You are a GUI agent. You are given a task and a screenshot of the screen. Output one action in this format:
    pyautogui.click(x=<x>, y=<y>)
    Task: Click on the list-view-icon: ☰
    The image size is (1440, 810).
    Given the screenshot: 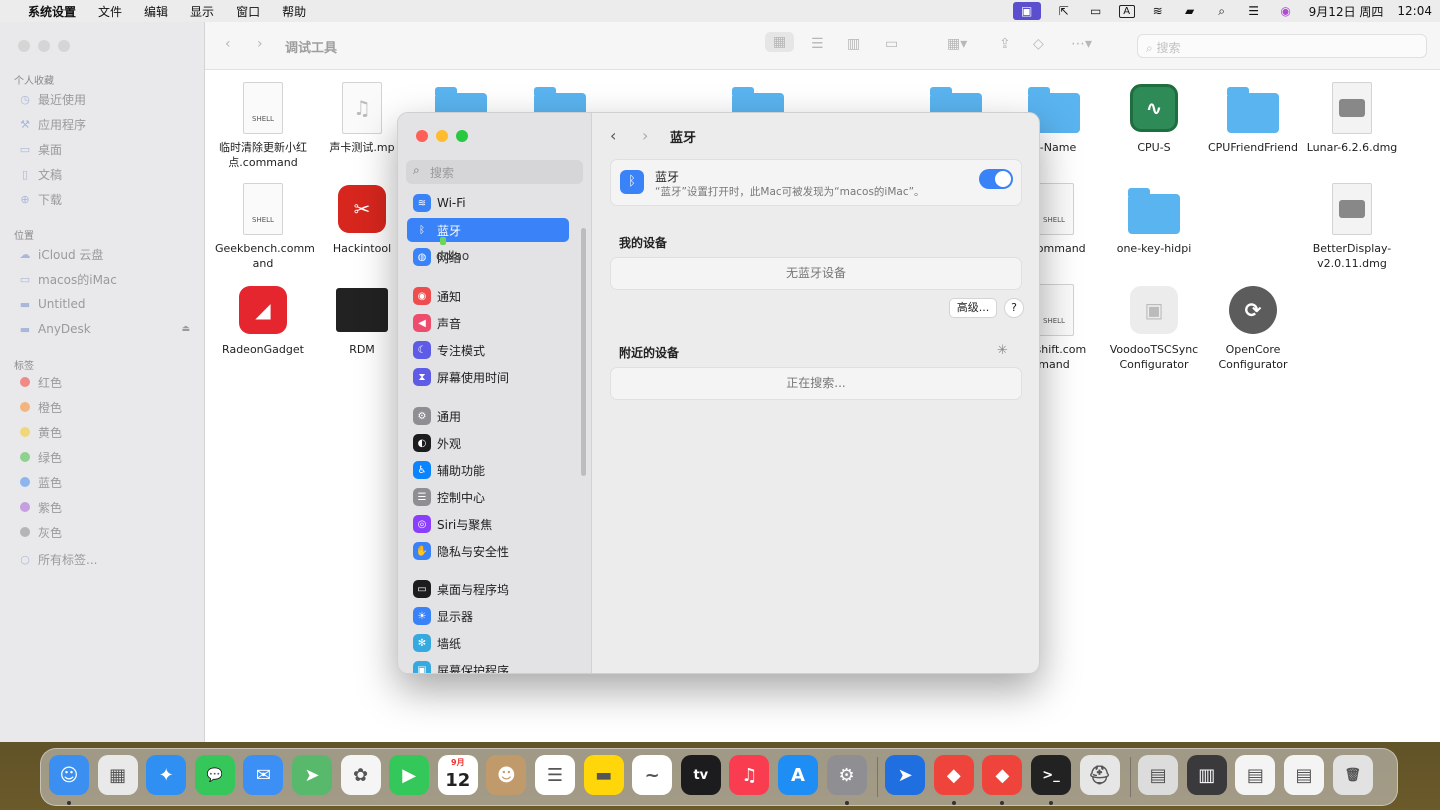 What is the action you would take?
    pyautogui.click(x=817, y=44)
    